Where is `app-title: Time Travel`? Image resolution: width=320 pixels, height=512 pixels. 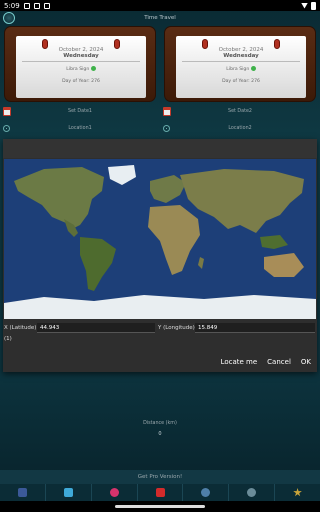 app-title: Time Travel is located at coordinates (160, 18).